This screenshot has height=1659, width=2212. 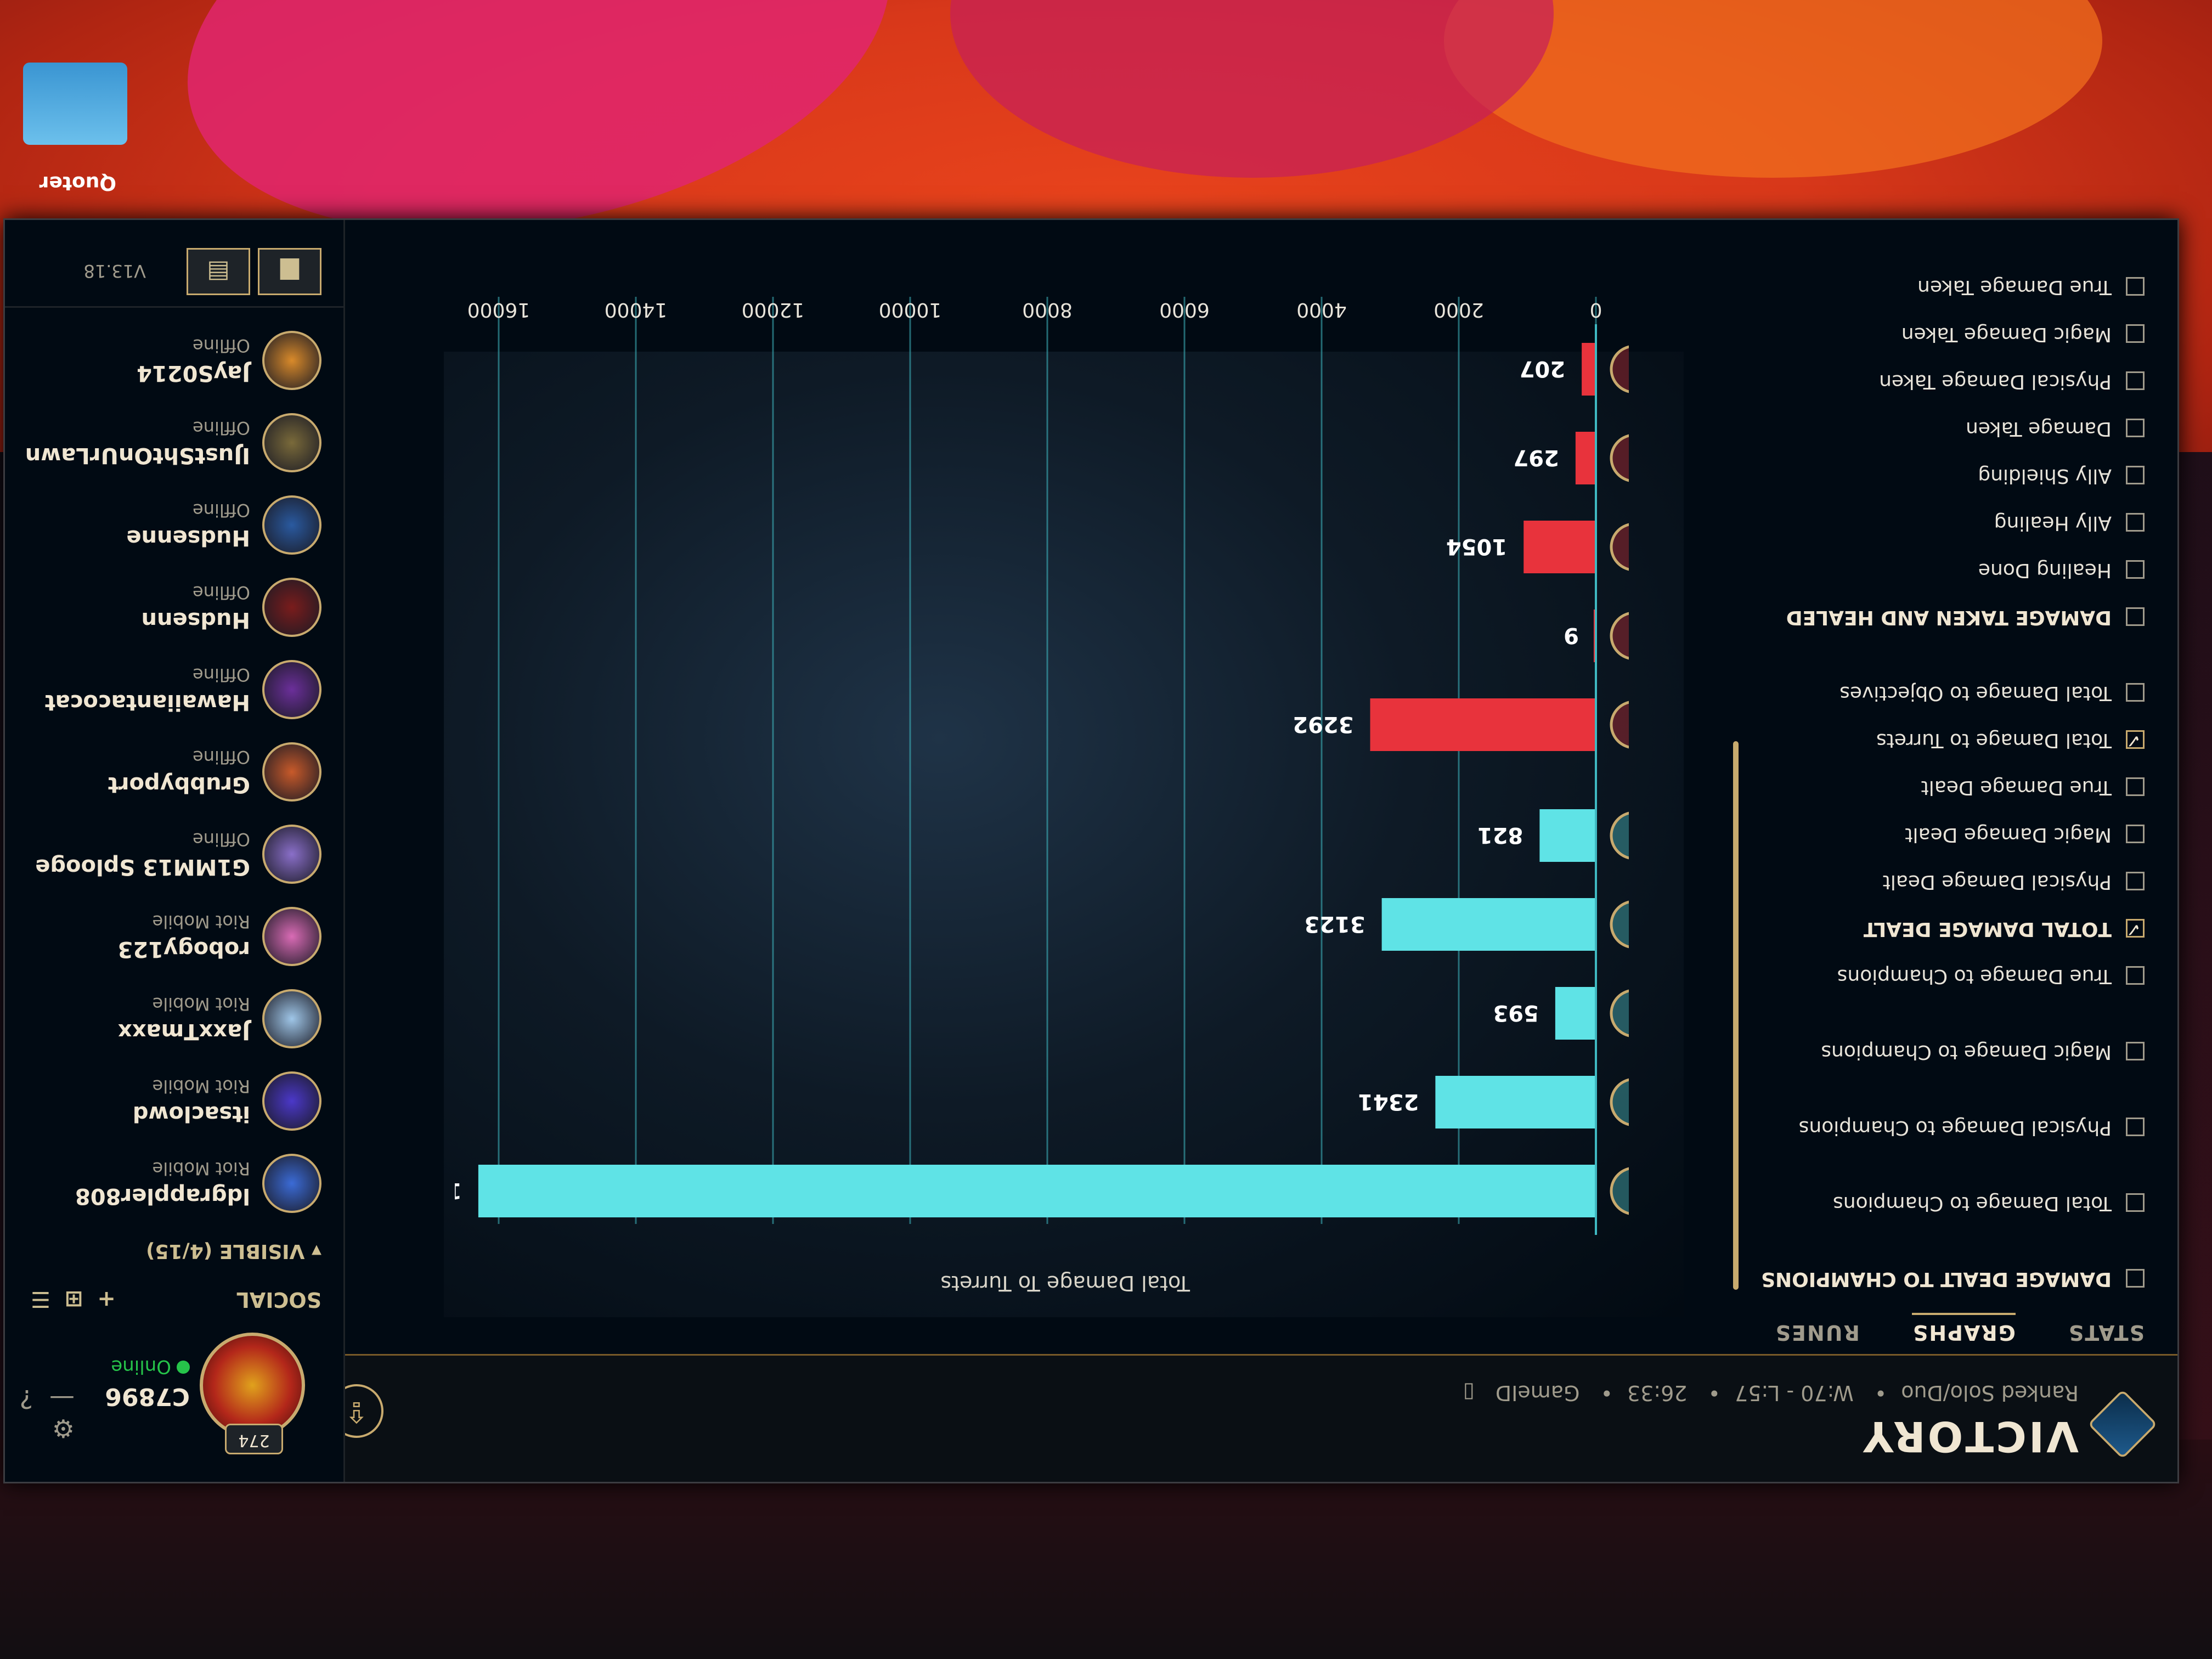 What do you see at coordinates (1538, 1393) in the screenshot?
I see `game-id: GameID` at bounding box center [1538, 1393].